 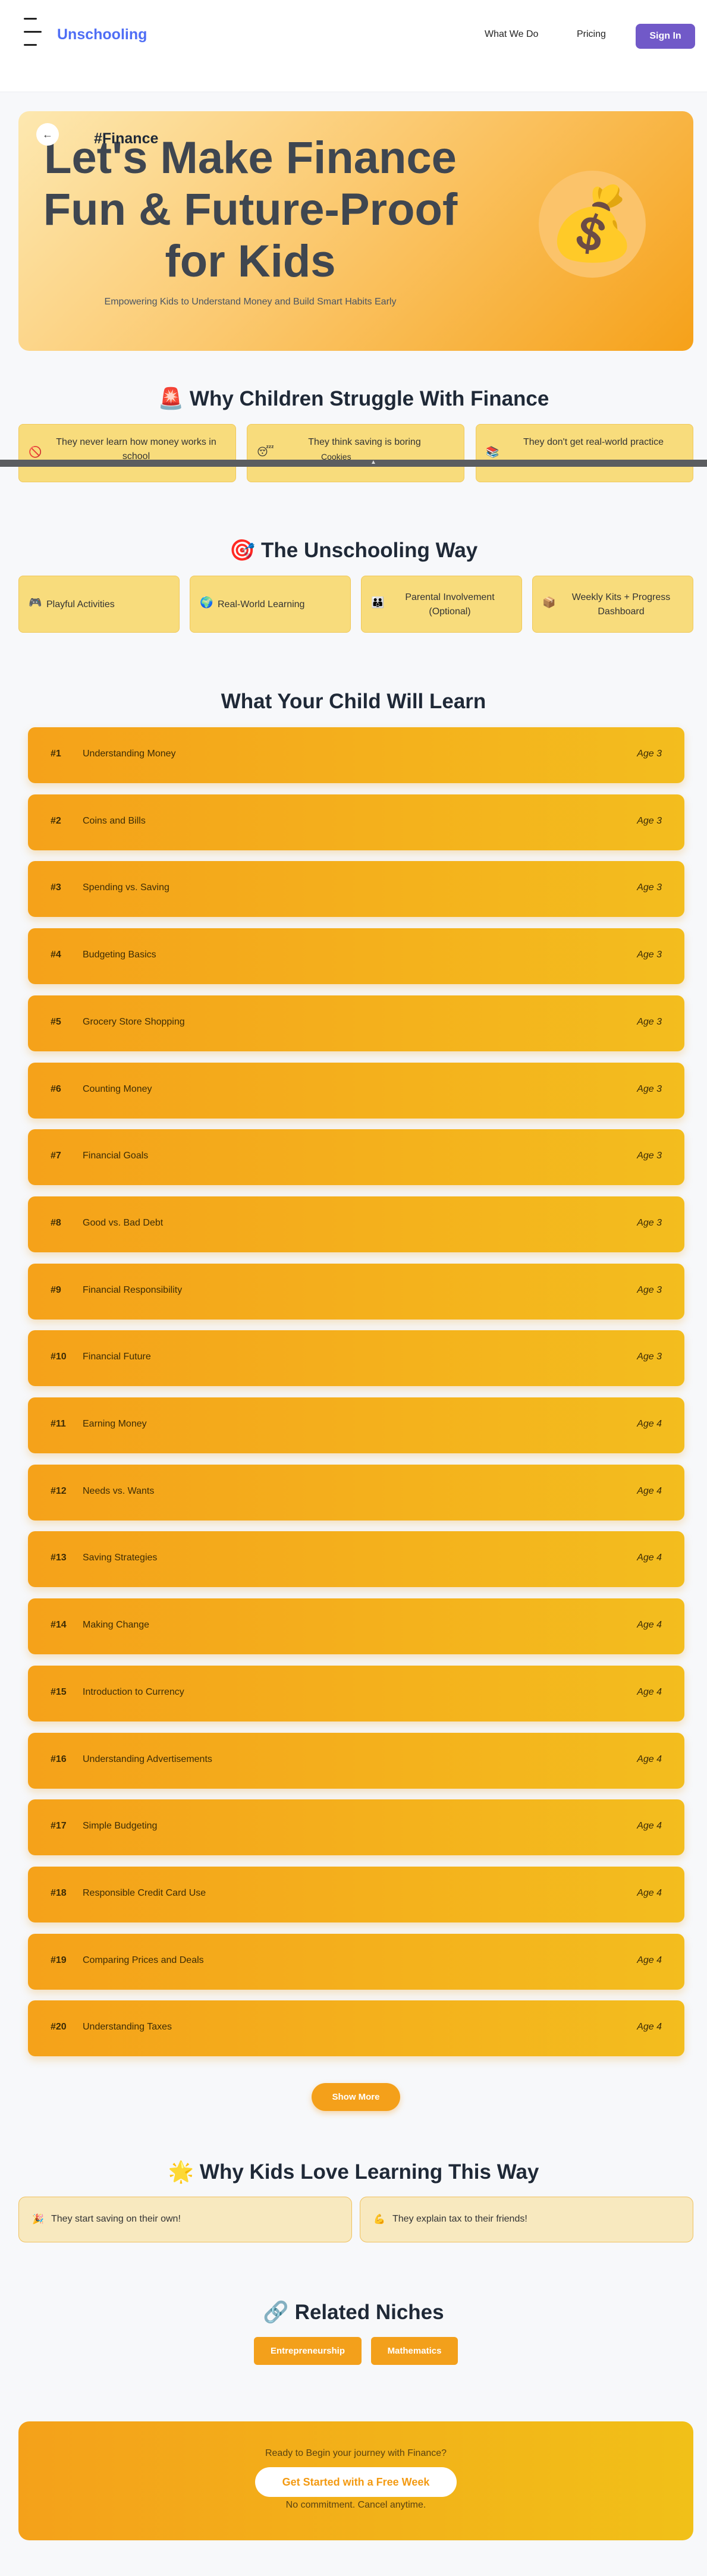 I want to click on lesson-row: #19 Comparing Prices and Deals Age 4, so click(x=356, y=1961).